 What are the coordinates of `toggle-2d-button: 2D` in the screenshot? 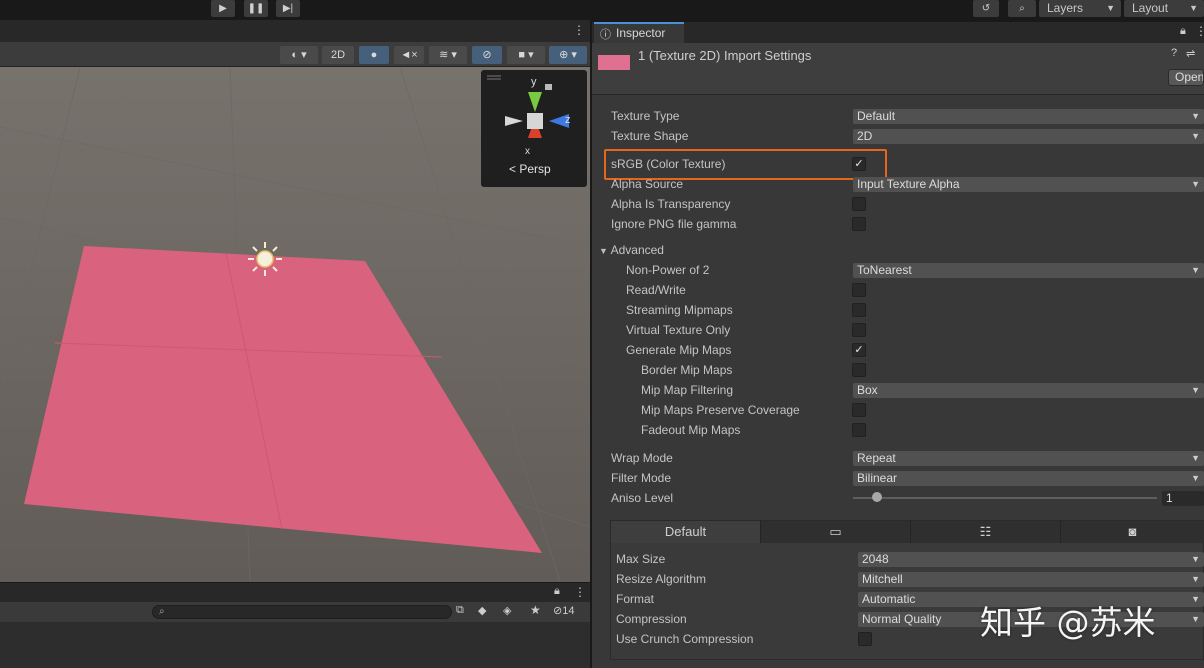 It's located at (338, 55).